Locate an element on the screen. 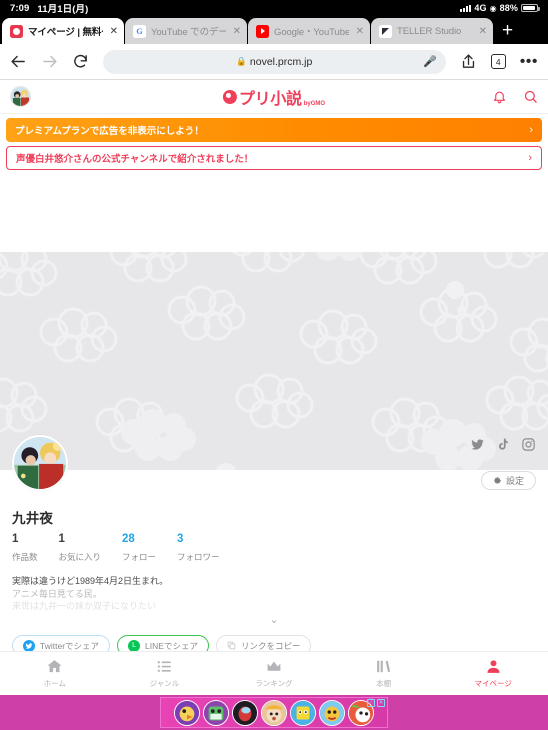 The height and width of the screenshot is (730, 548). share-line-label: LINEでシェア is located at coordinates (171, 645).